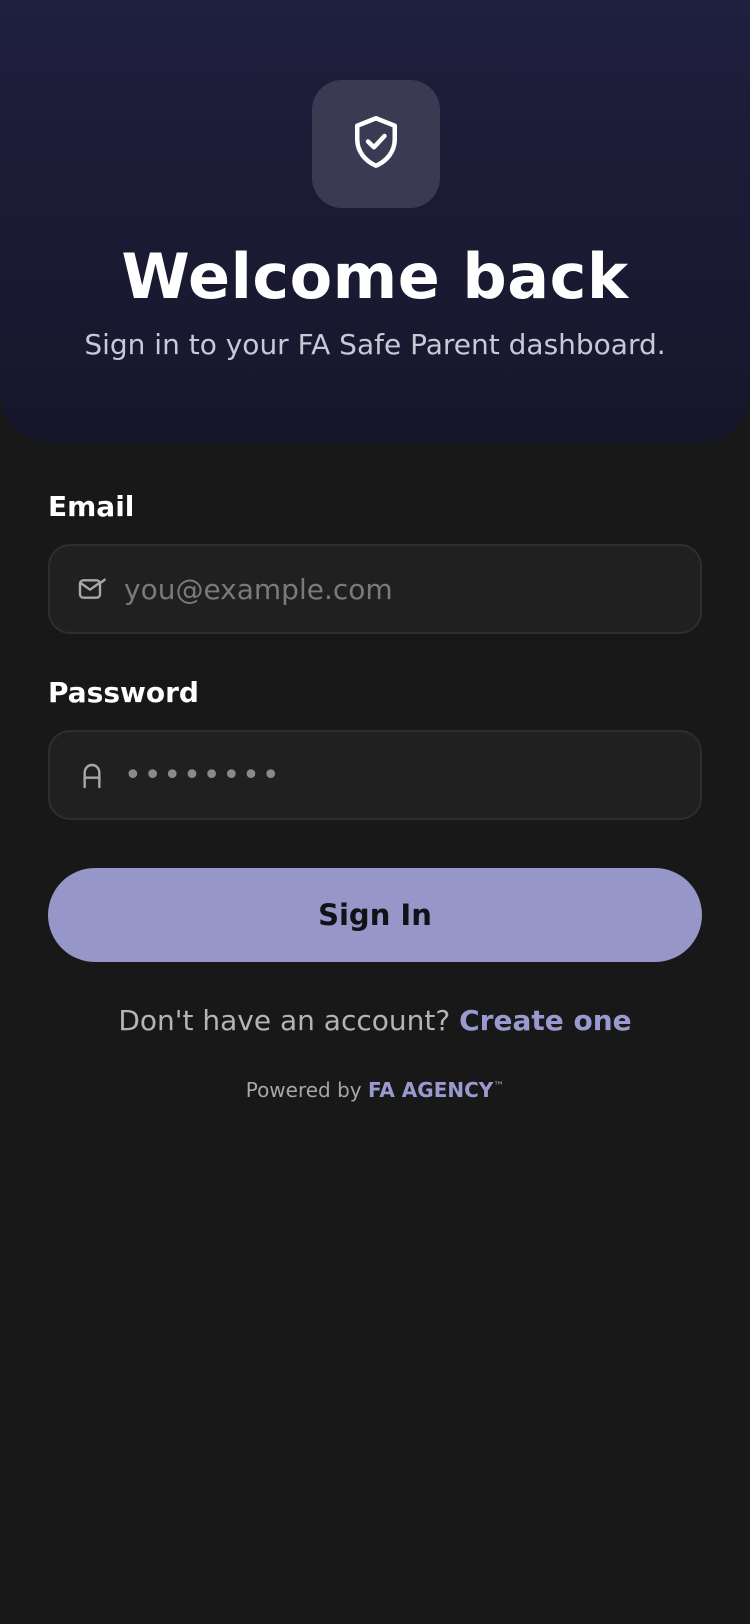 Image resolution: width=750 pixels, height=1624 pixels. What do you see at coordinates (92, 589) in the screenshot?
I see `mail-icon` at bounding box center [92, 589].